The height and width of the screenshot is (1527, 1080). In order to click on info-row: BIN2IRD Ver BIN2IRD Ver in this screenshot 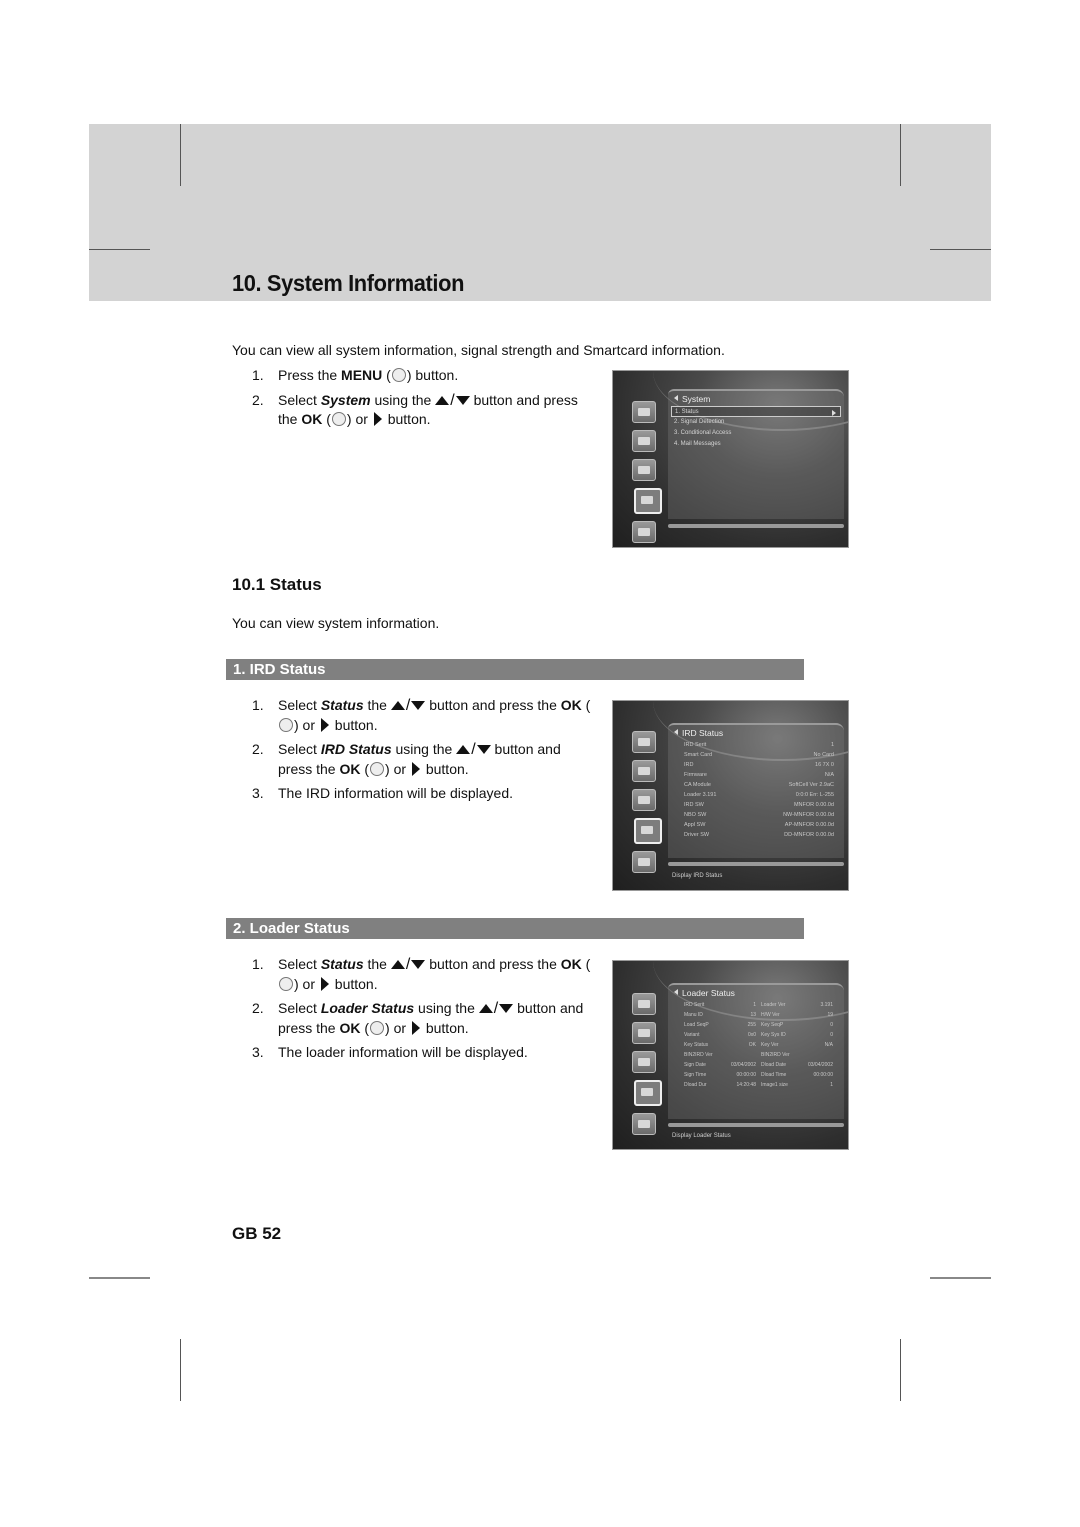, I will do `click(737, 1055)`.